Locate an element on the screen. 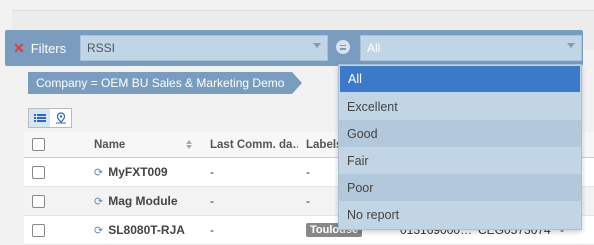 This screenshot has height=245, width=594. company-filter-tag: Company = OEM BU Sales & Marketing Demo is located at coordinates (165, 83).